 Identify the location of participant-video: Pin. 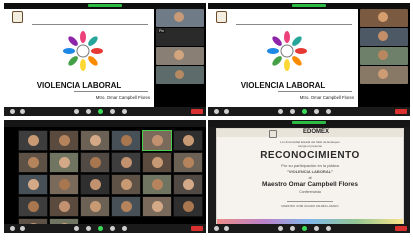
(180, 37).